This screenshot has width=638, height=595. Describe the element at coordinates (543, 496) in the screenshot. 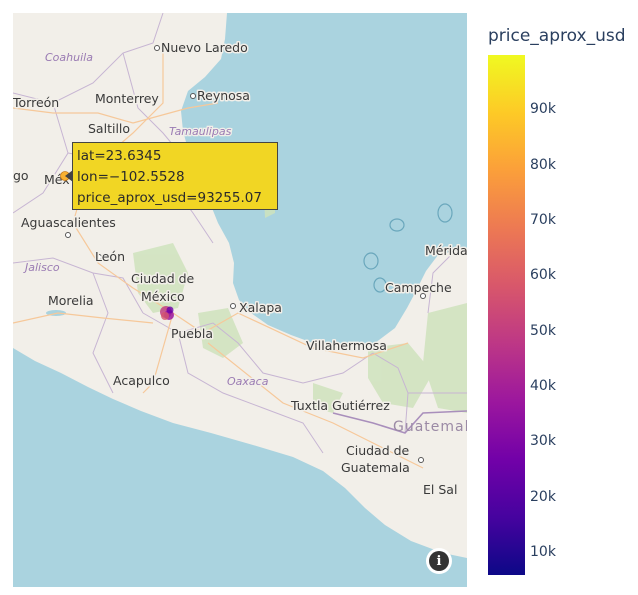

I see `colorbar-tick-label: 20k` at that location.